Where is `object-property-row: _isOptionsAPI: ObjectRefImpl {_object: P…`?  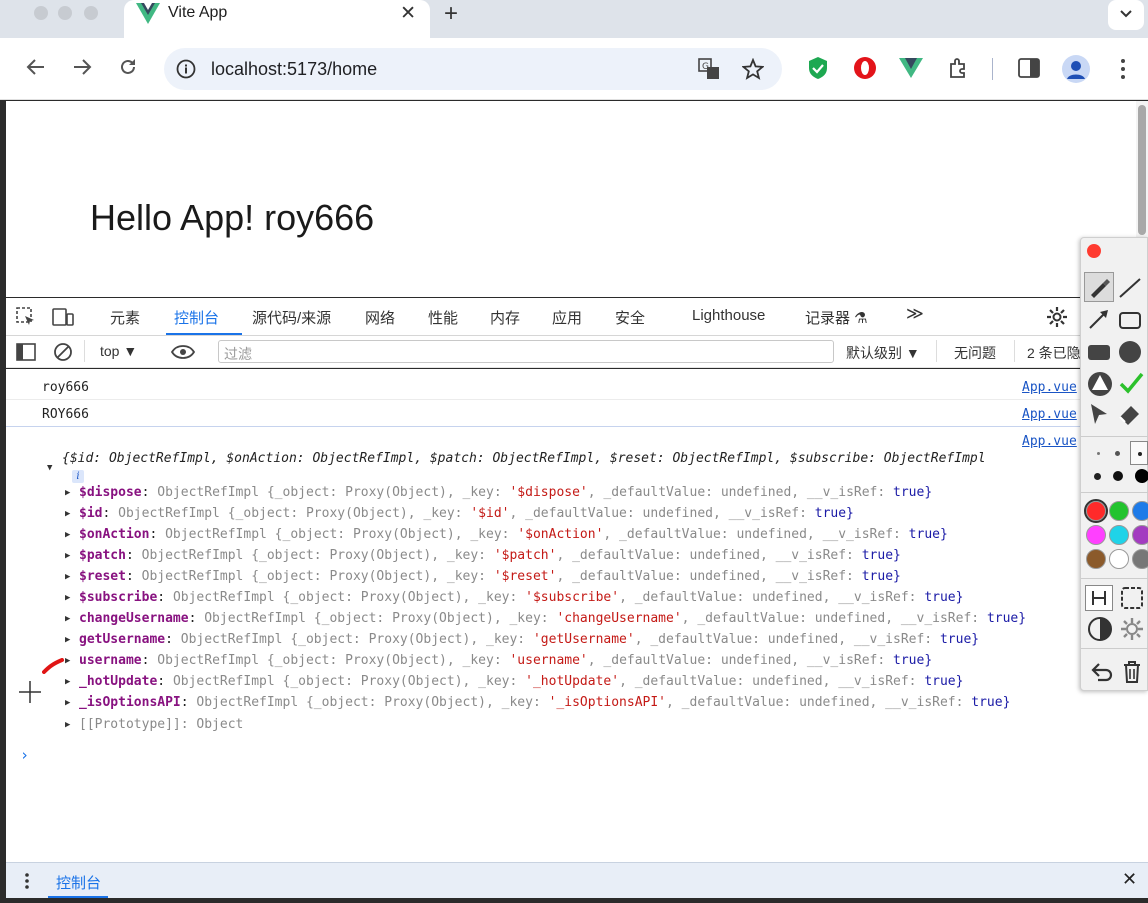
object-property-row: _isOptionsAPI: ObjectRefImpl {_object: P… is located at coordinates (544, 705).